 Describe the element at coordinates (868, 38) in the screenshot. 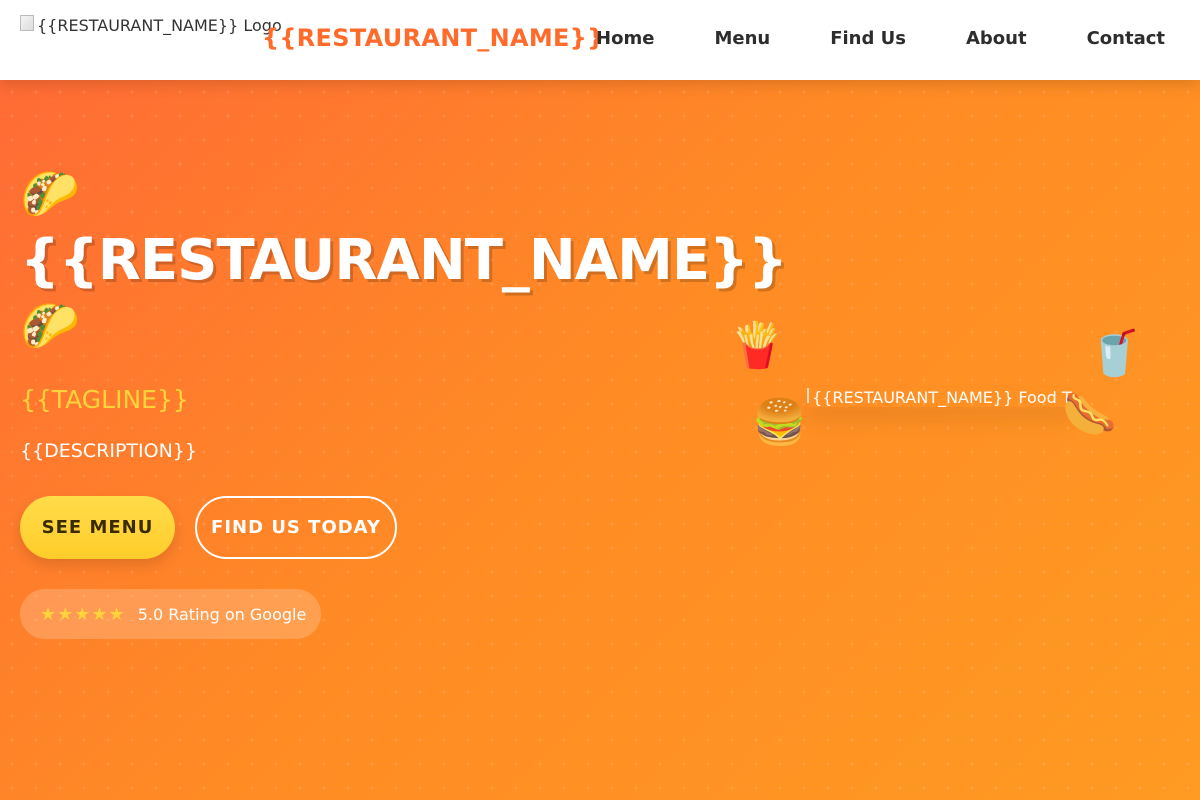

I see `nav-find-us: Find Us` at that location.